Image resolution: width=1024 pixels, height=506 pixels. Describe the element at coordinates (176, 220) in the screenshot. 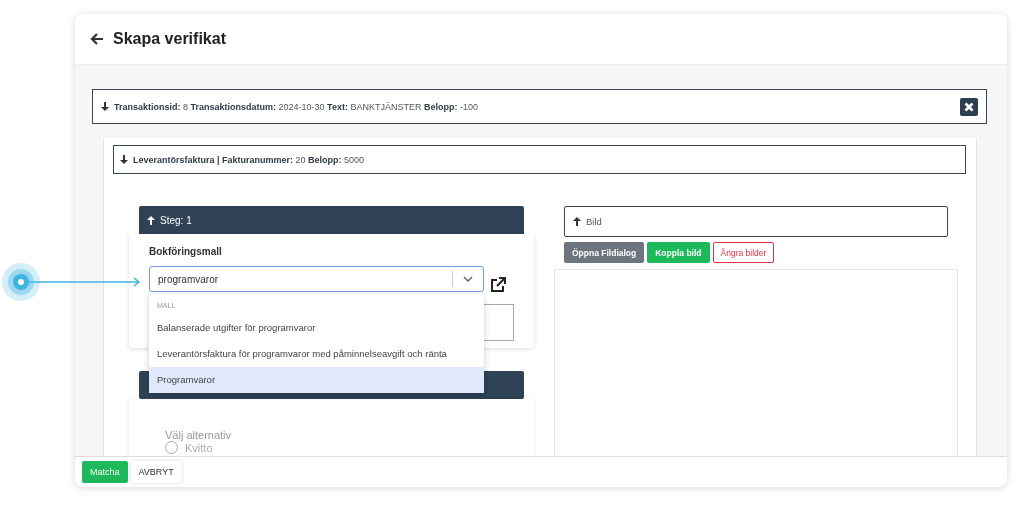

I see `step-title: Steg: 1` at that location.